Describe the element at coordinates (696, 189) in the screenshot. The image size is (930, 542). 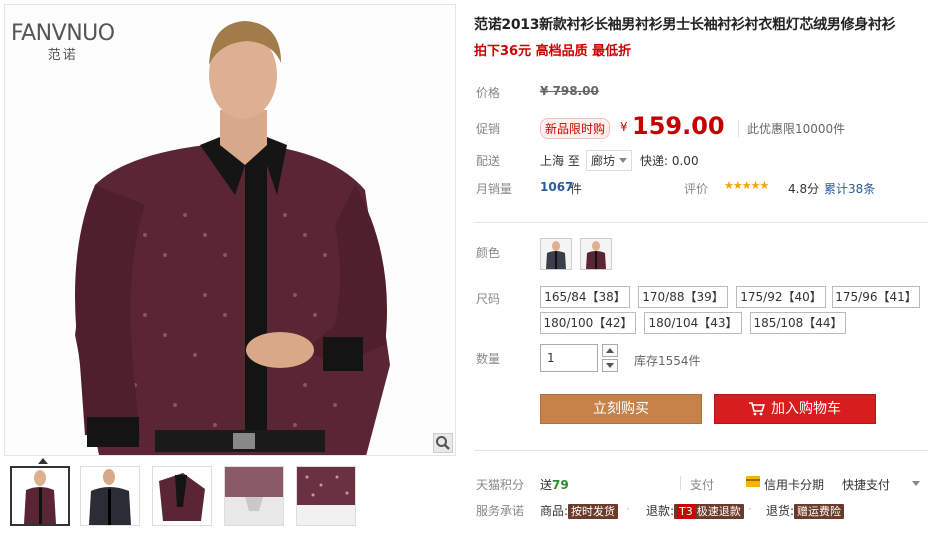
I see `rating-label: 评价` at that location.